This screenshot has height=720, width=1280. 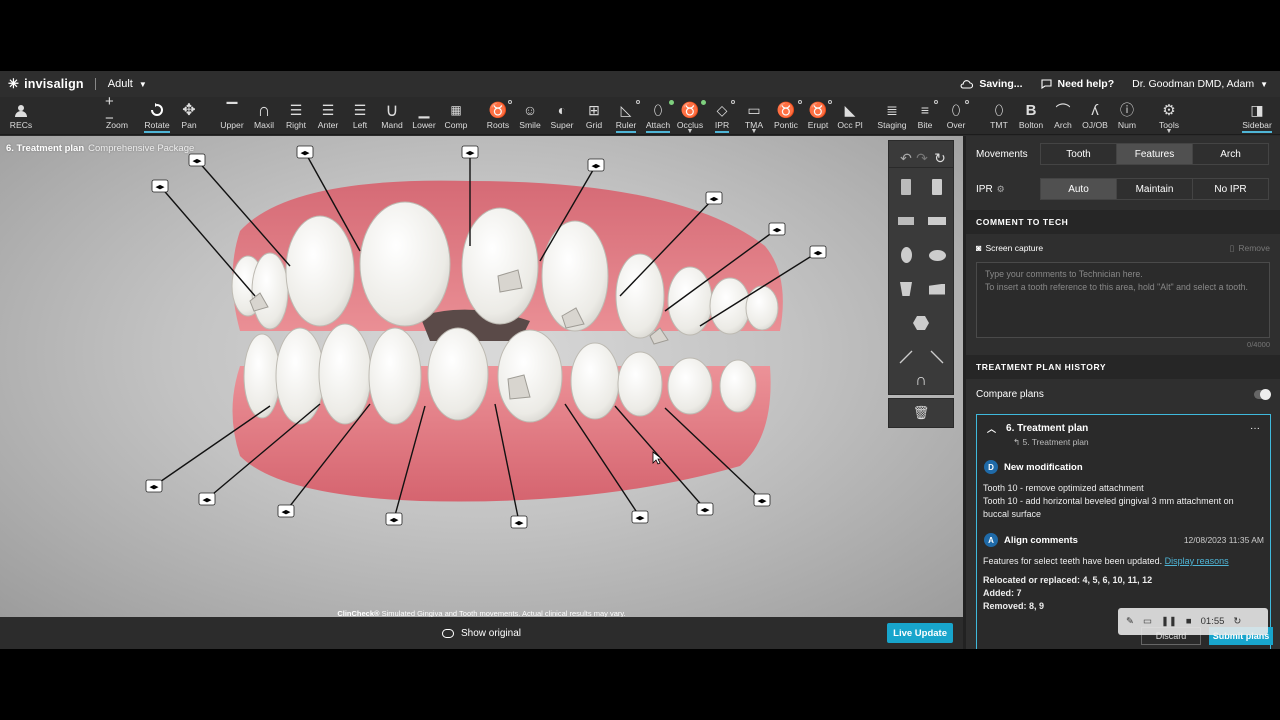 What do you see at coordinates (937, 255) in the screenshot?
I see `attachment-ellipse-horizontal-button` at bounding box center [937, 255].